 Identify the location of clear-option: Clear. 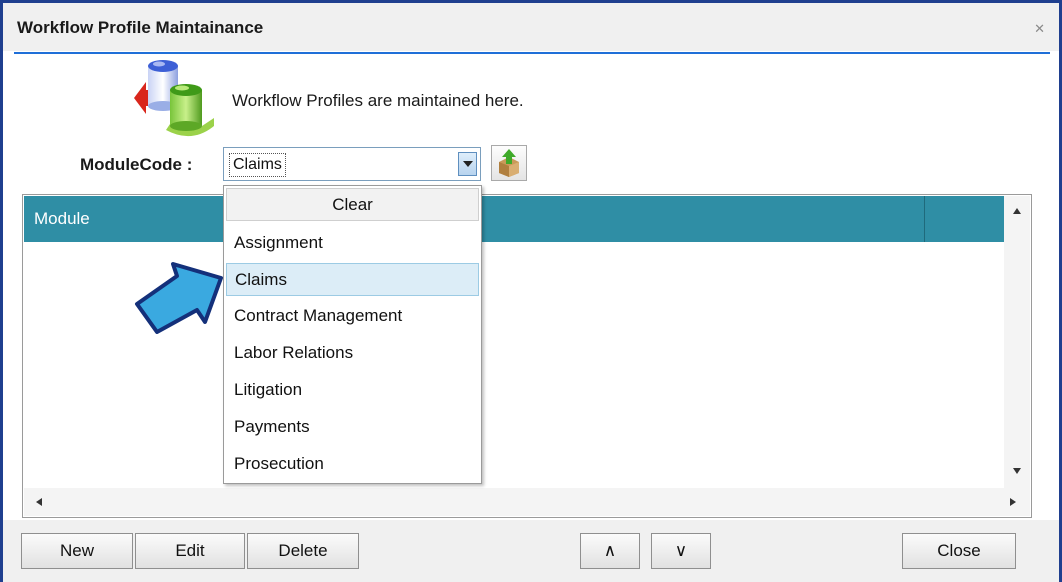
(352, 204).